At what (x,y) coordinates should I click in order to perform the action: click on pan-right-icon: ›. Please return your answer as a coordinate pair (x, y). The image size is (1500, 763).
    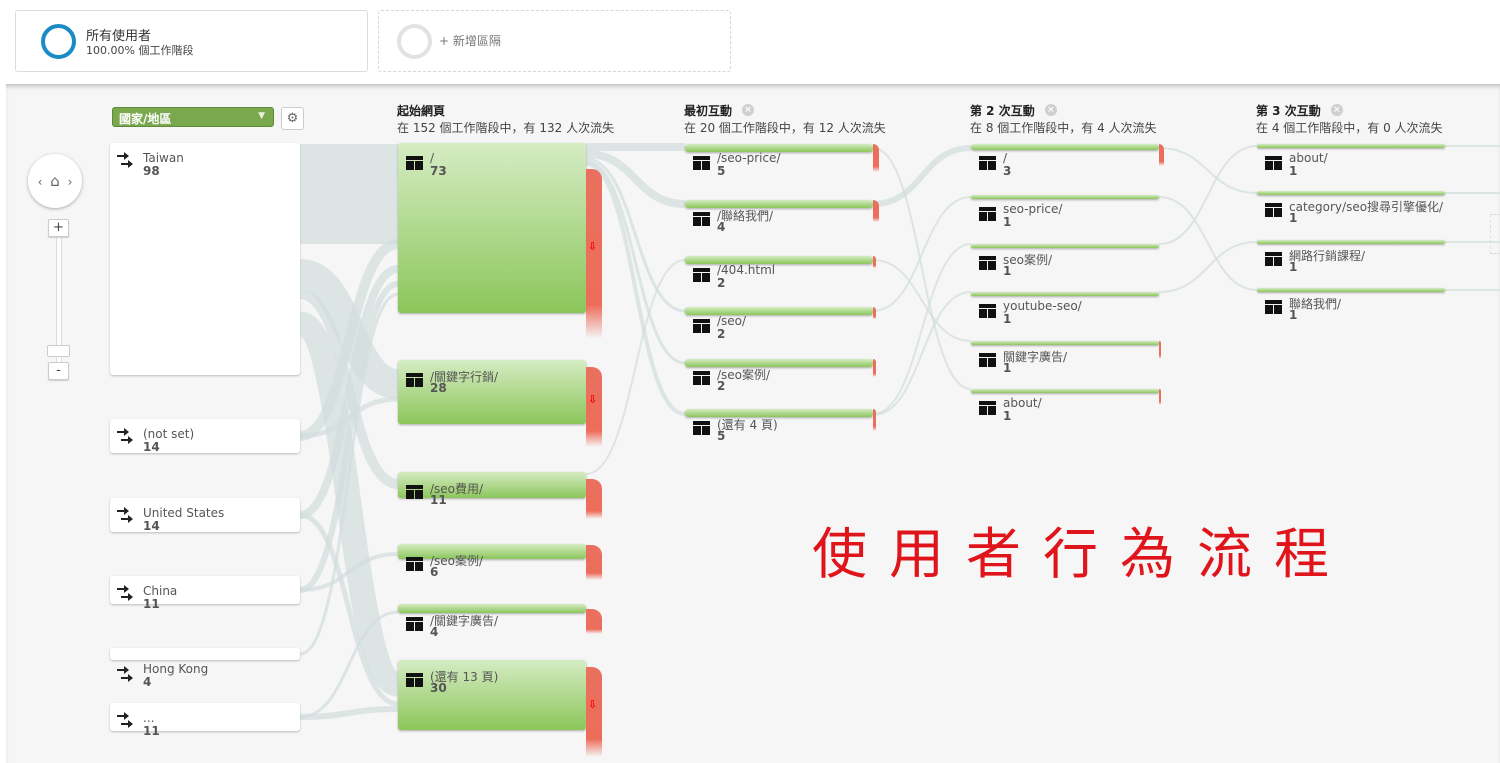
    Looking at the image, I should click on (70, 182).